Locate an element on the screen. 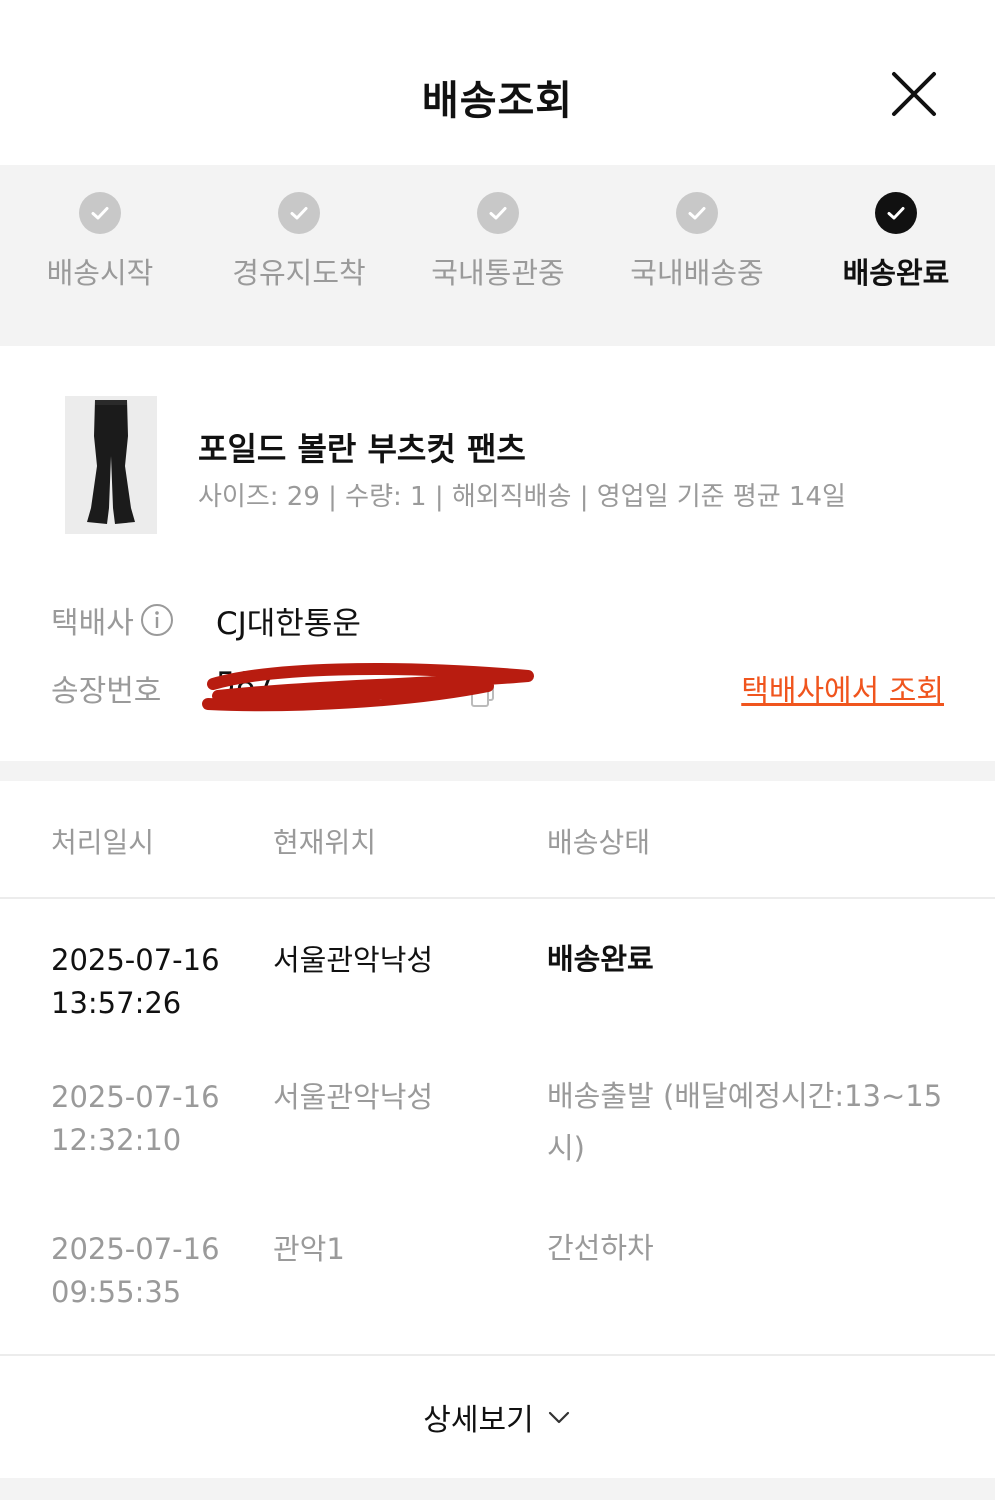  chevron-down-icon is located at coordinates (559, 1417).